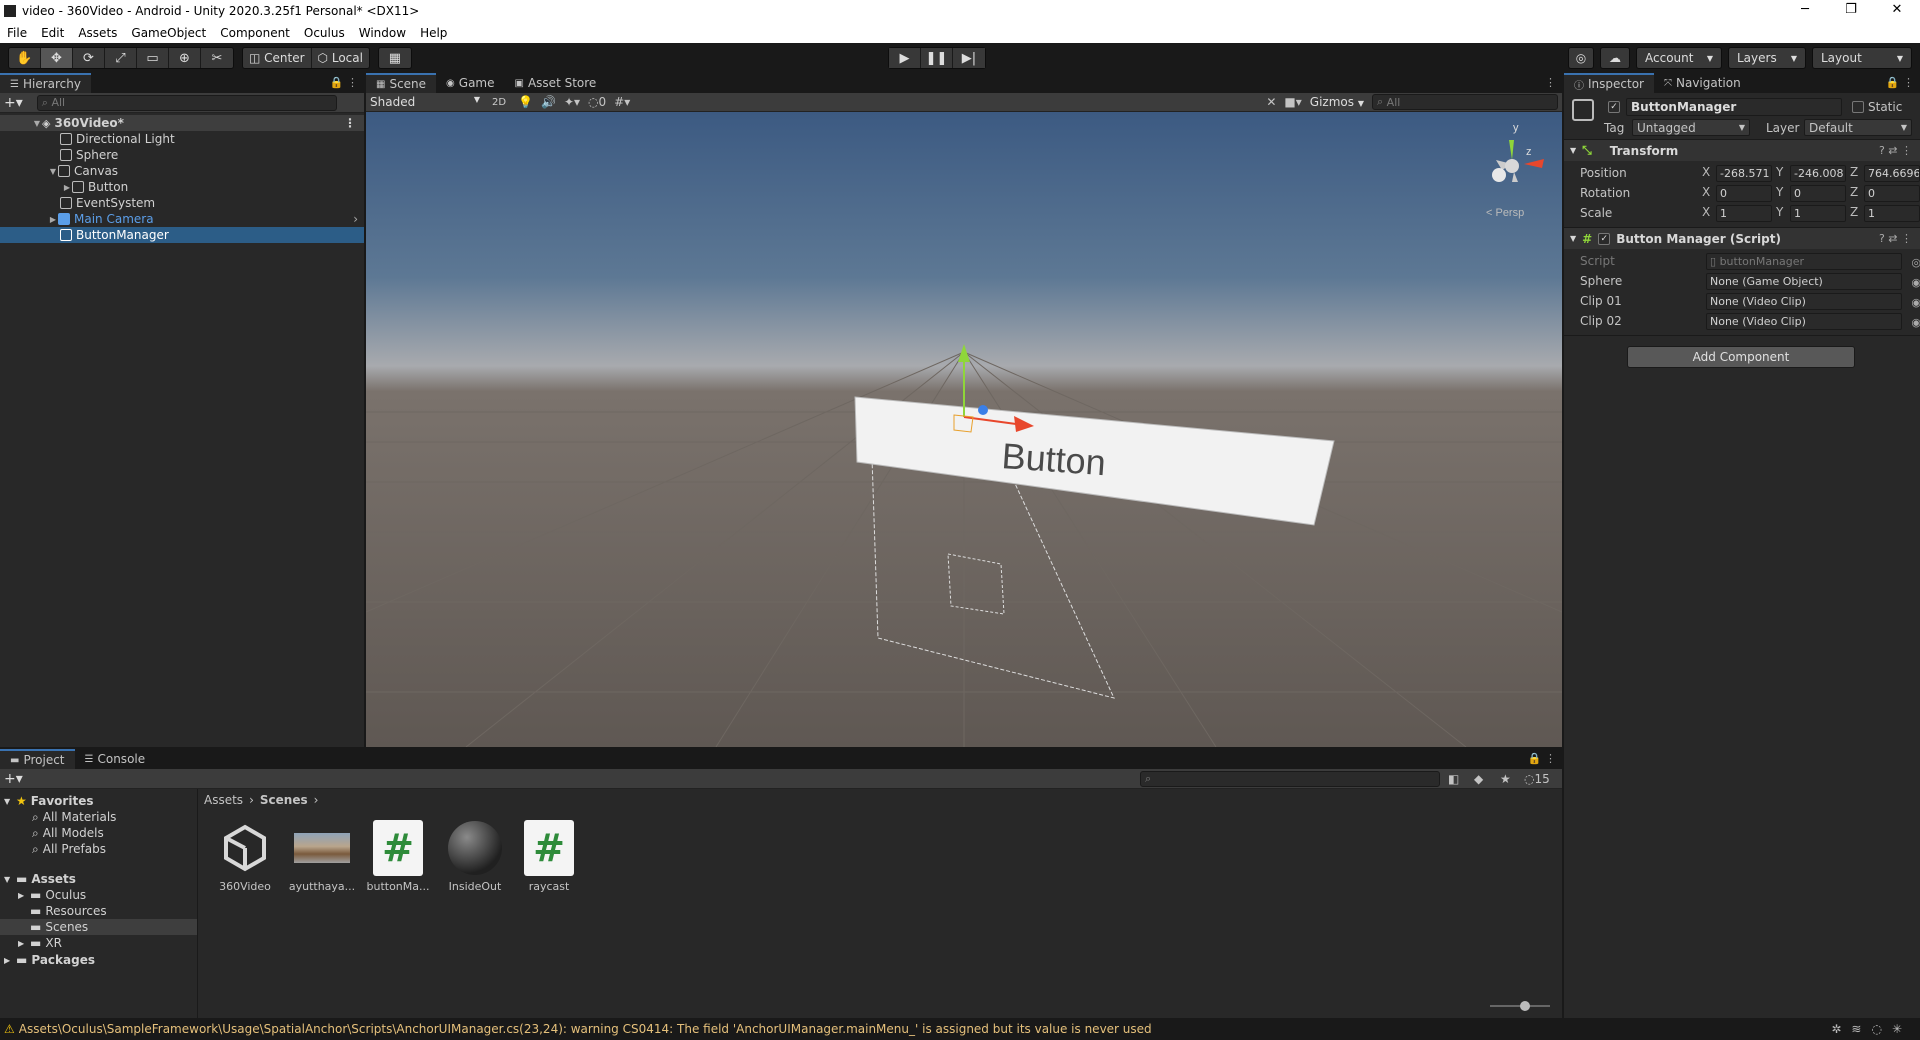 This screenshot has width=1920, height=1040. I want to click on hierarchy-scene-row: ▼ ◈ 360Video* ⋮, so click(182, 123).